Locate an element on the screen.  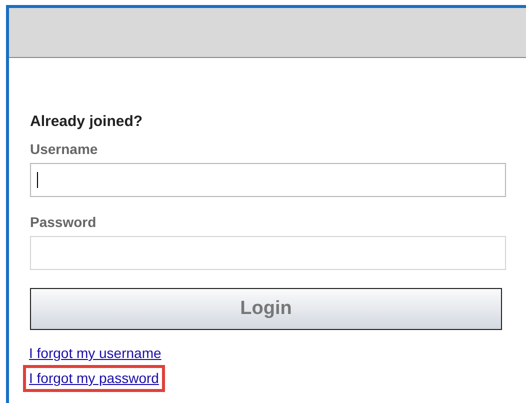
login-button: Login is located at coordinates (266, 309).